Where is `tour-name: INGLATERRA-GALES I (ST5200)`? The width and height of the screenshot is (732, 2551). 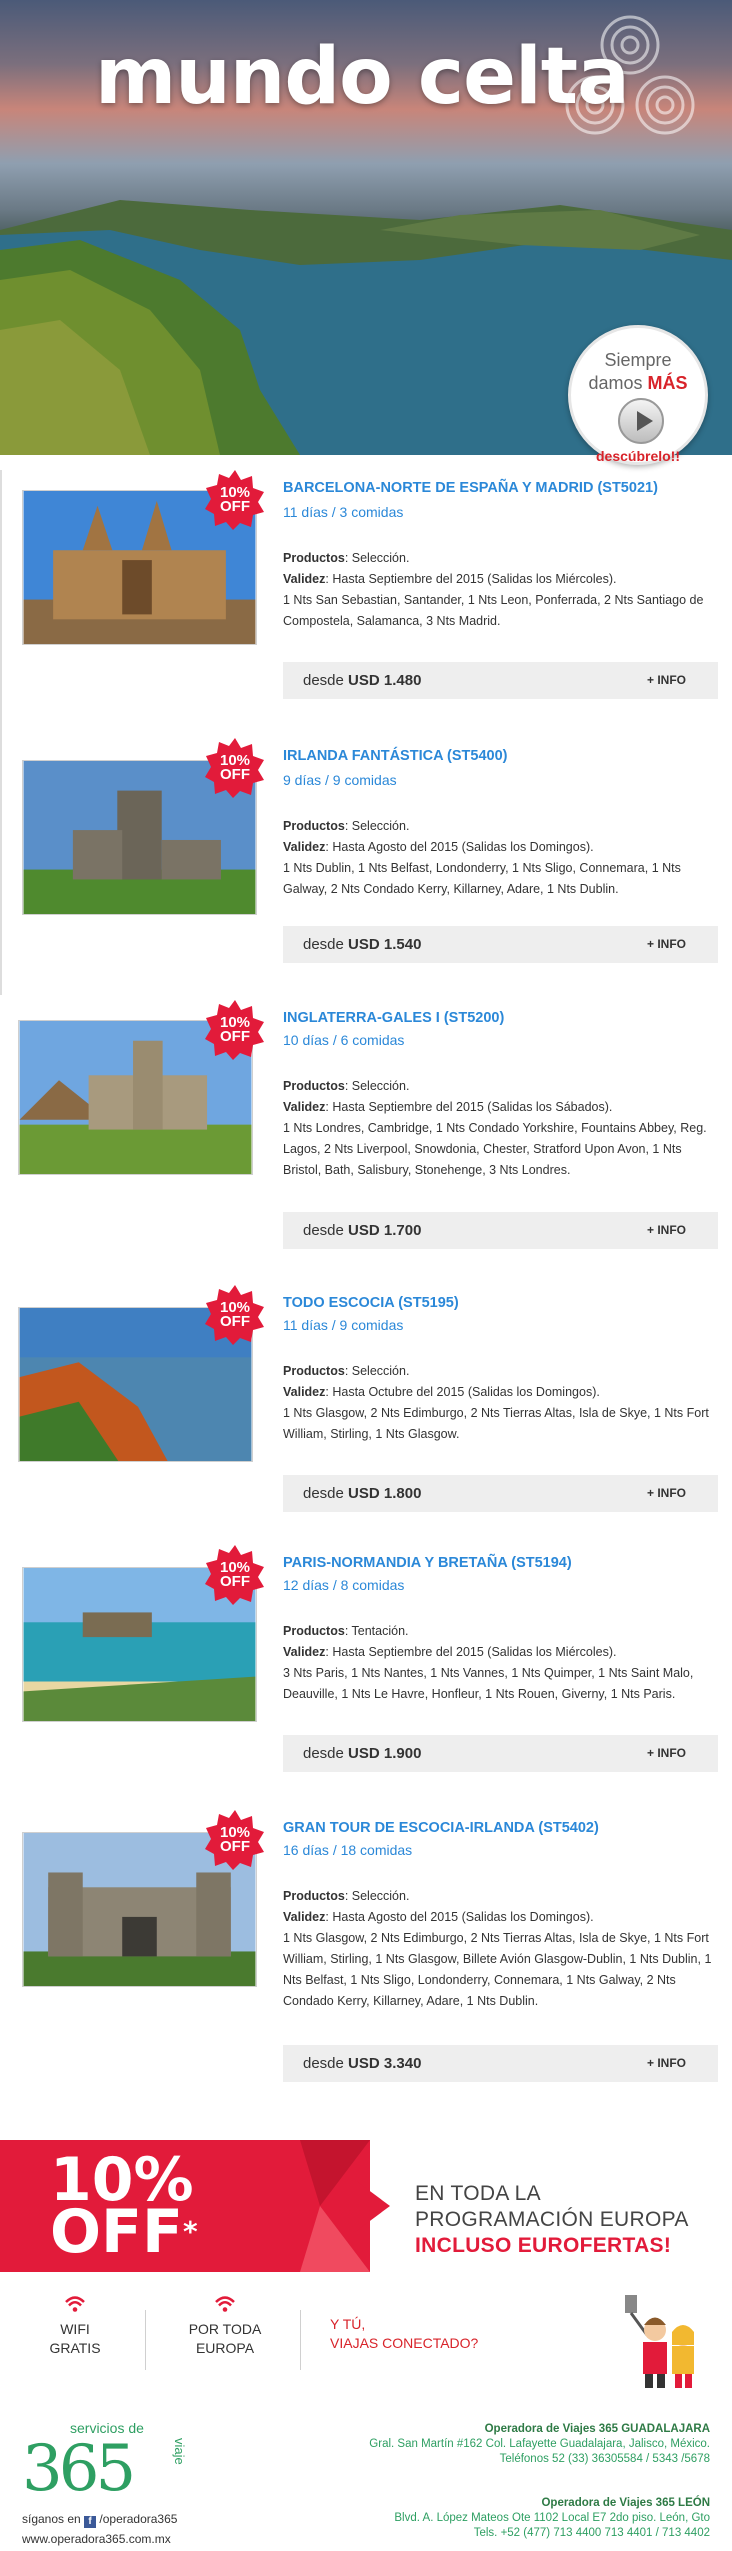
tour-name: INGLATERRA-GALES I (ST5200) is located at coordinates (393, 1018).